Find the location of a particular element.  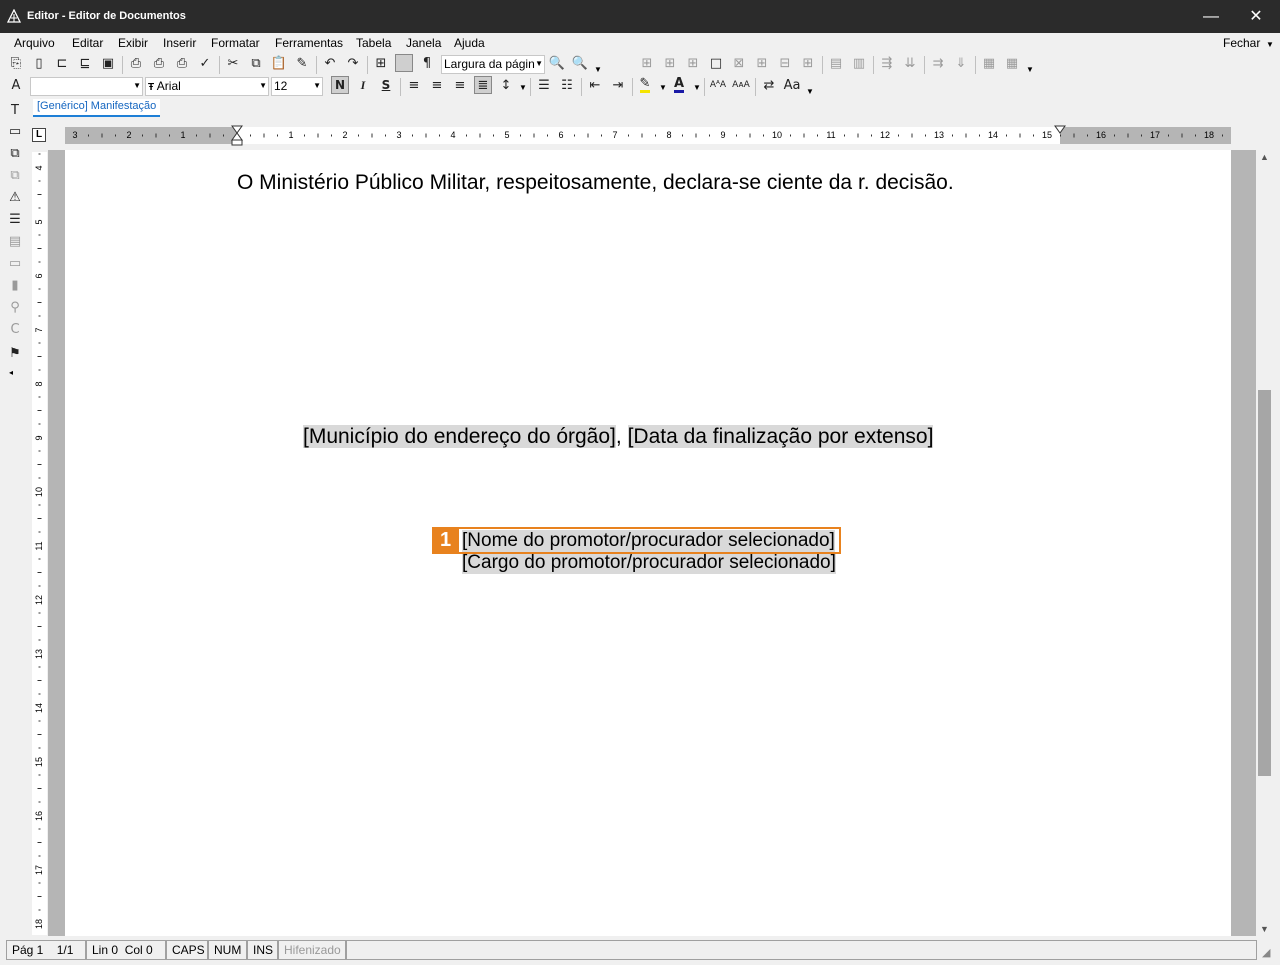

table-inner-icon: ⊞ is located at coordinates (670, 63).